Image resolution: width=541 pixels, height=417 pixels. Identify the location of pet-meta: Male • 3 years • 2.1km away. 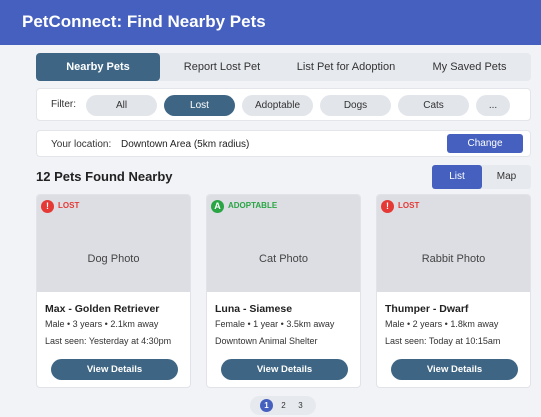
(102, 324).